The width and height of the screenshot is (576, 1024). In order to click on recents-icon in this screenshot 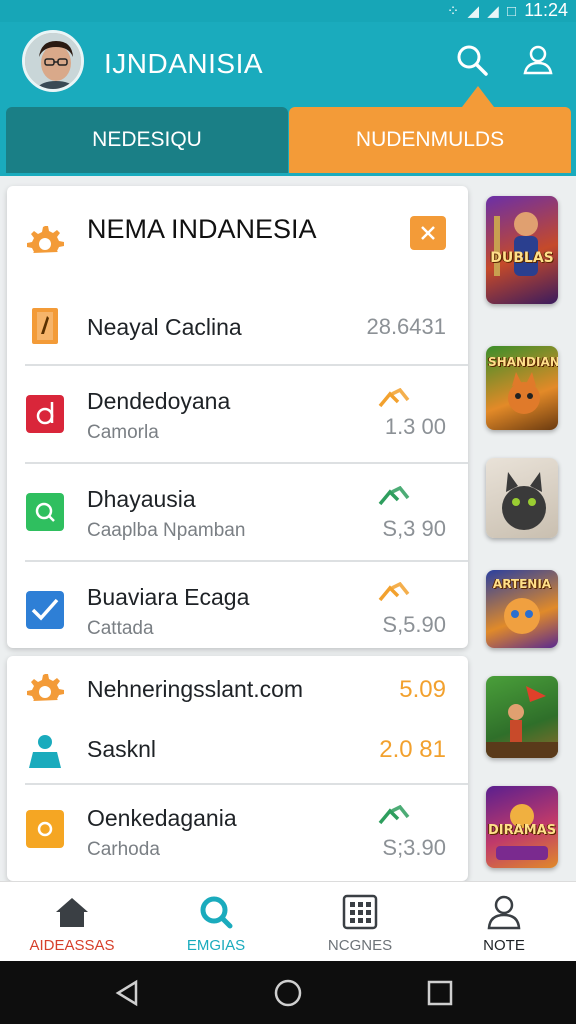, I will do `click(440, 993)`.